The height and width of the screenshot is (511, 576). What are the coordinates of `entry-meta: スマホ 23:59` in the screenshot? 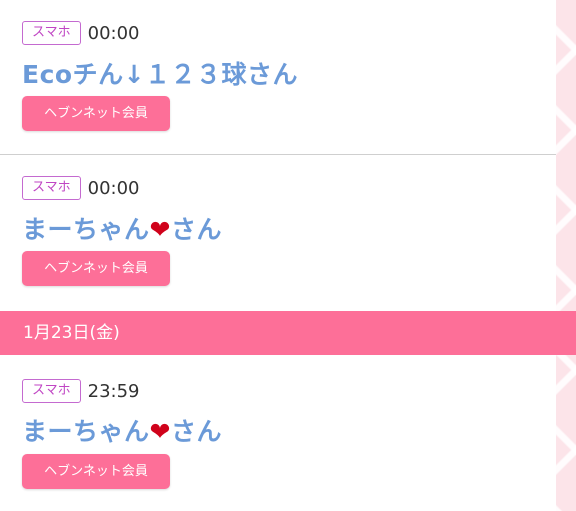 It's located at (81, 391).